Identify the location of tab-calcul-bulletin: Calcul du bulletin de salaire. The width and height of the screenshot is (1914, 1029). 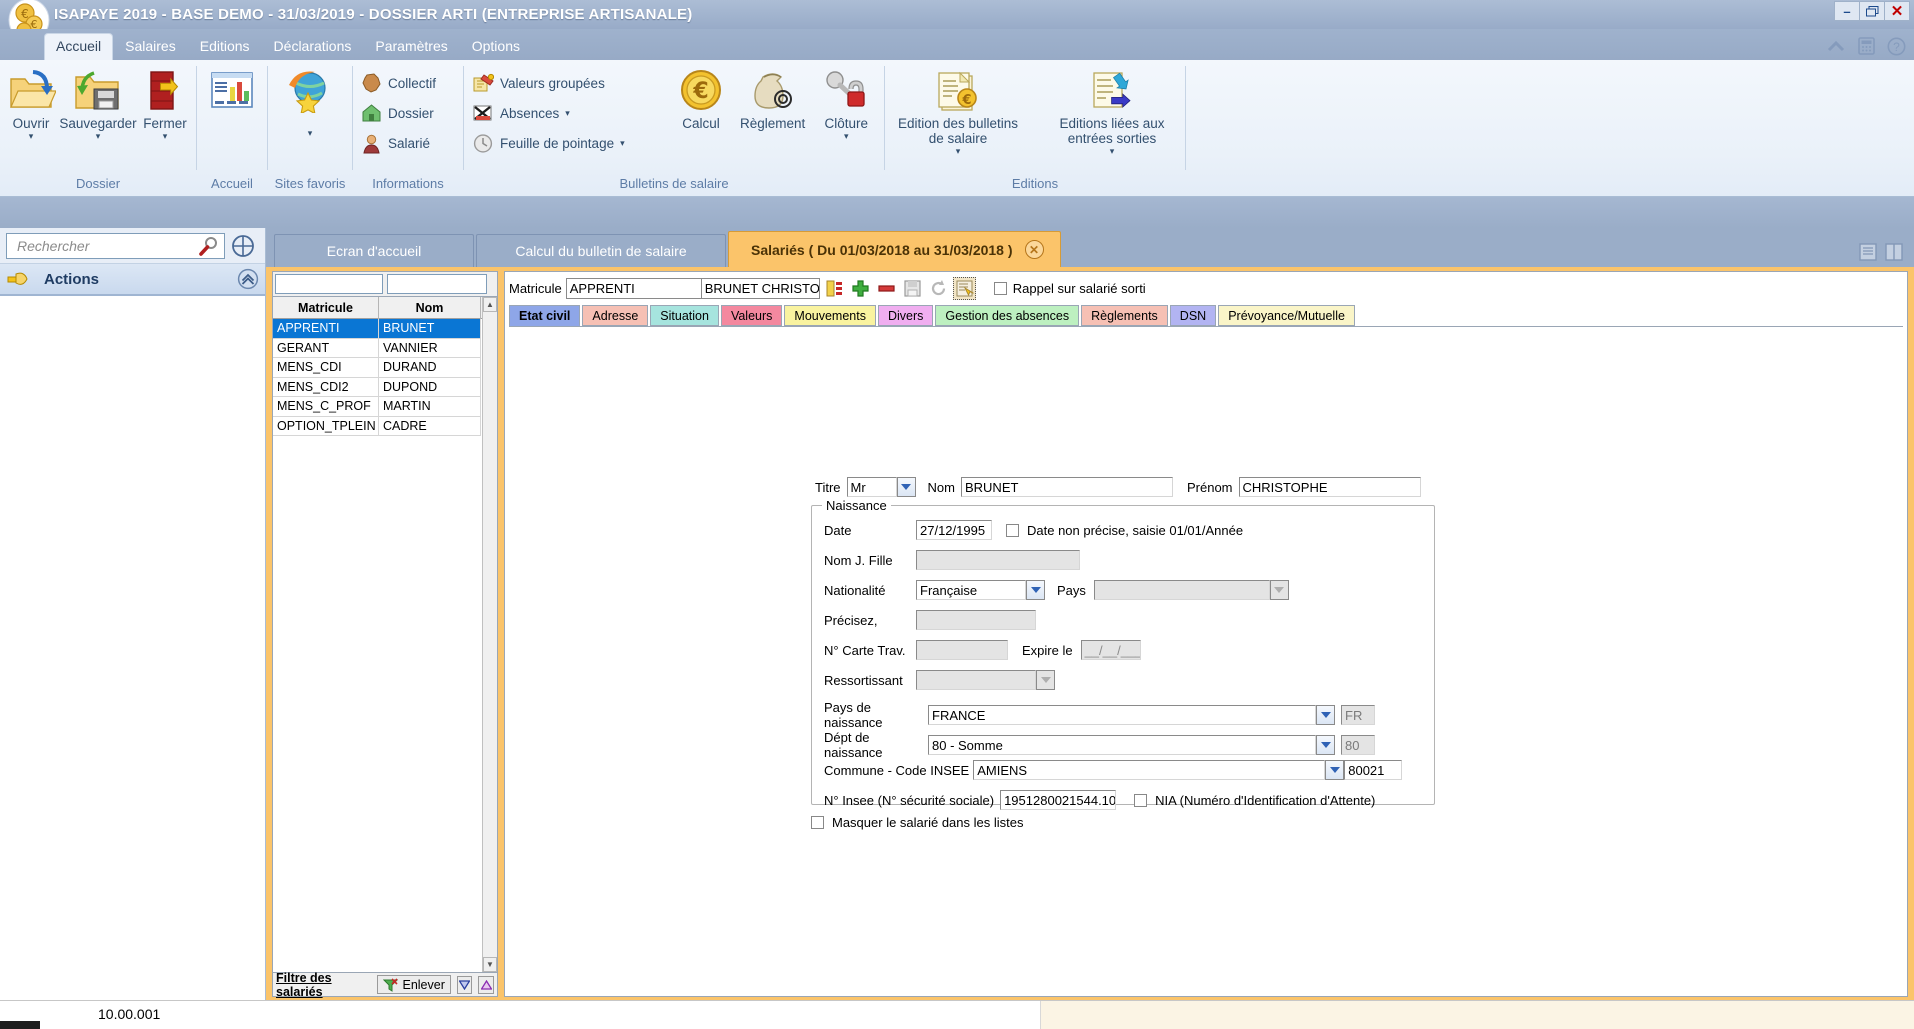
(601, 250).